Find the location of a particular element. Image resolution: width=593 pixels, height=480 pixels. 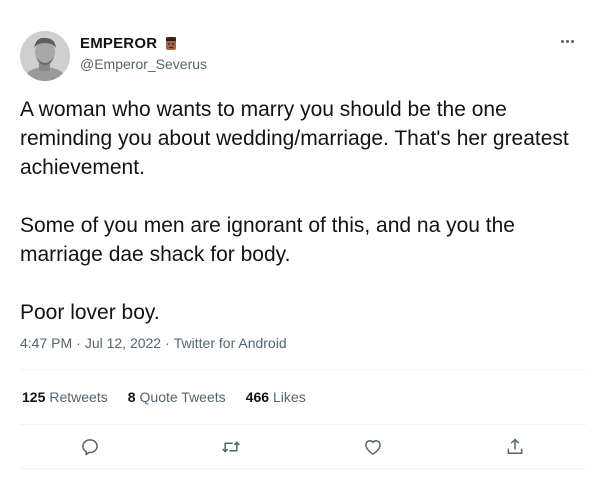

retweets-stat: 125 Retweets is located at coordinates (65, 397).